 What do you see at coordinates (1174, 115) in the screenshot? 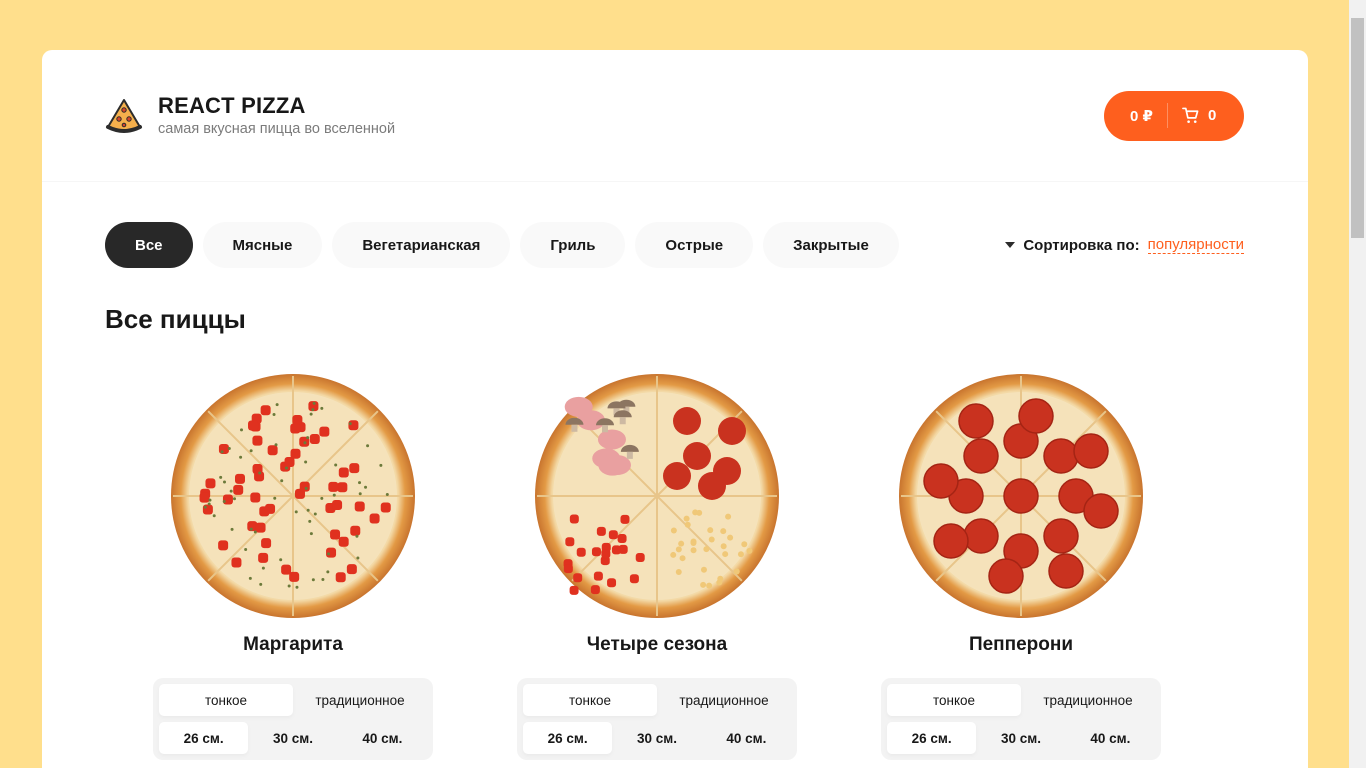
I see `cart-button: 0 ₽ 0` at bounding box center [1174, 115].